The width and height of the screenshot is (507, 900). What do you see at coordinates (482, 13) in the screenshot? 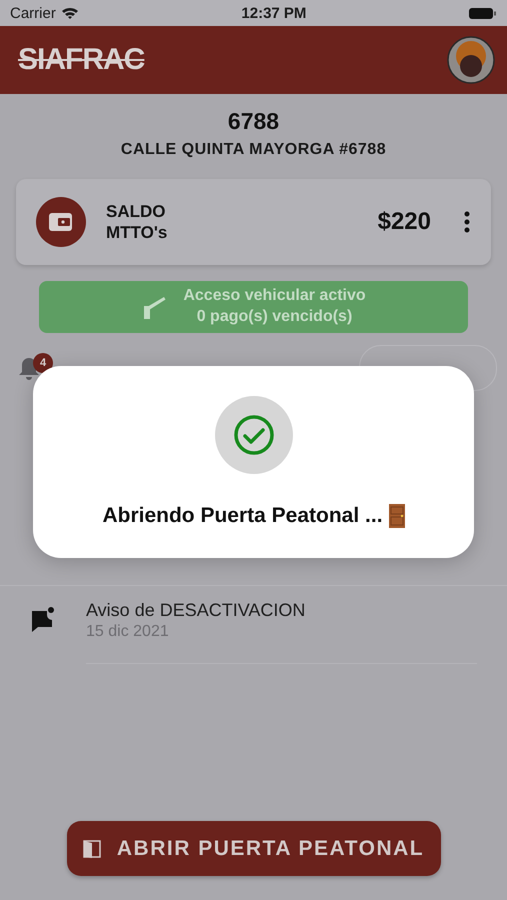
I see `battery-icon` at bounding box center [482, 13].